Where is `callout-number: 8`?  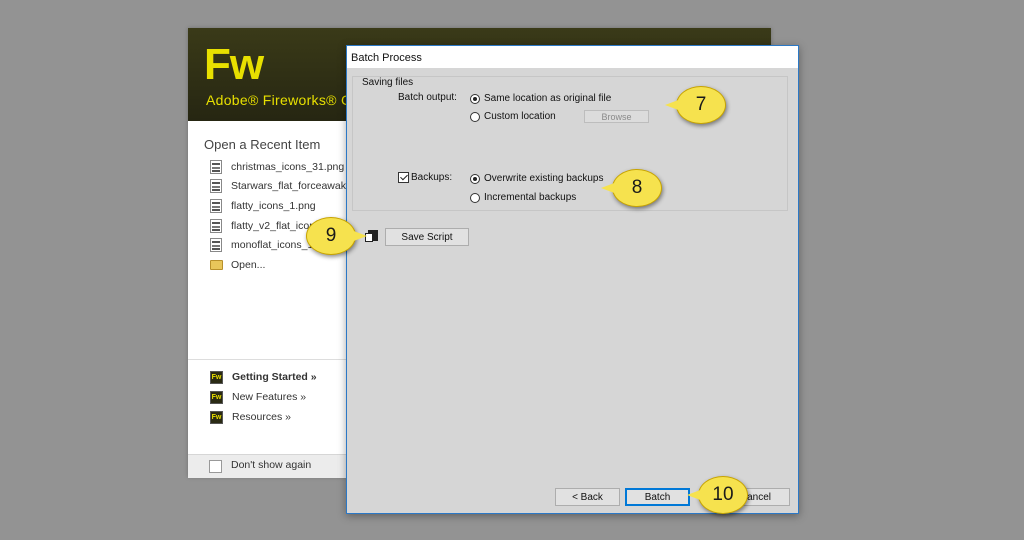
callout-number: 8 is located at coordinates (637, 187).